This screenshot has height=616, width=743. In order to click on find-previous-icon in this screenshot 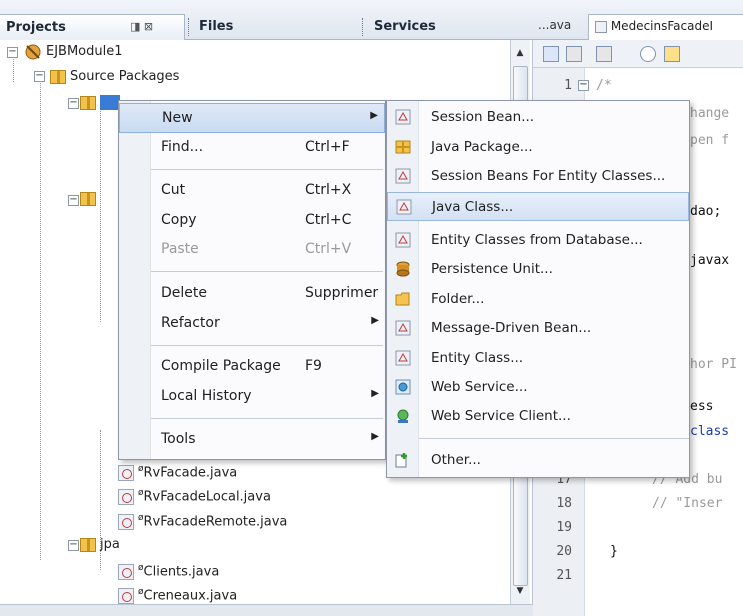, I will do `click(672, 54)`.